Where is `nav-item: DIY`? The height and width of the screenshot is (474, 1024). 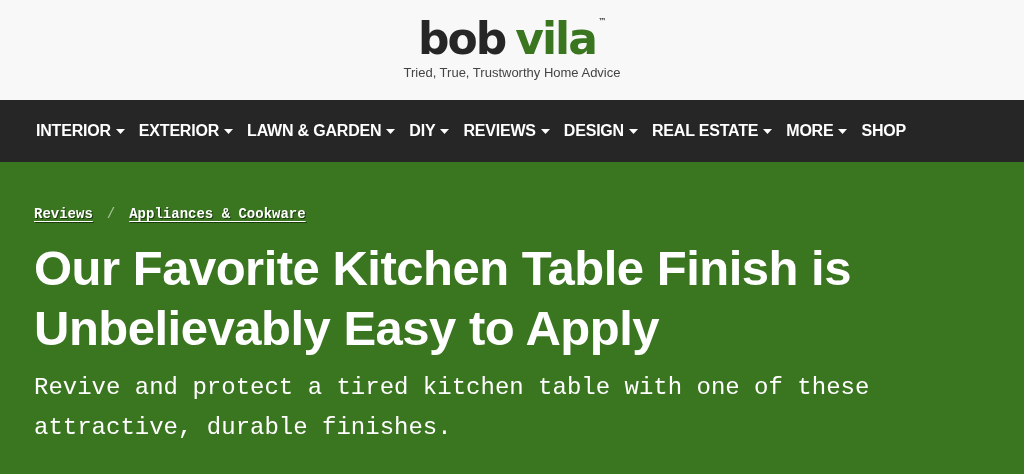 nav-item: DIY is located at coordinates (429, 131).